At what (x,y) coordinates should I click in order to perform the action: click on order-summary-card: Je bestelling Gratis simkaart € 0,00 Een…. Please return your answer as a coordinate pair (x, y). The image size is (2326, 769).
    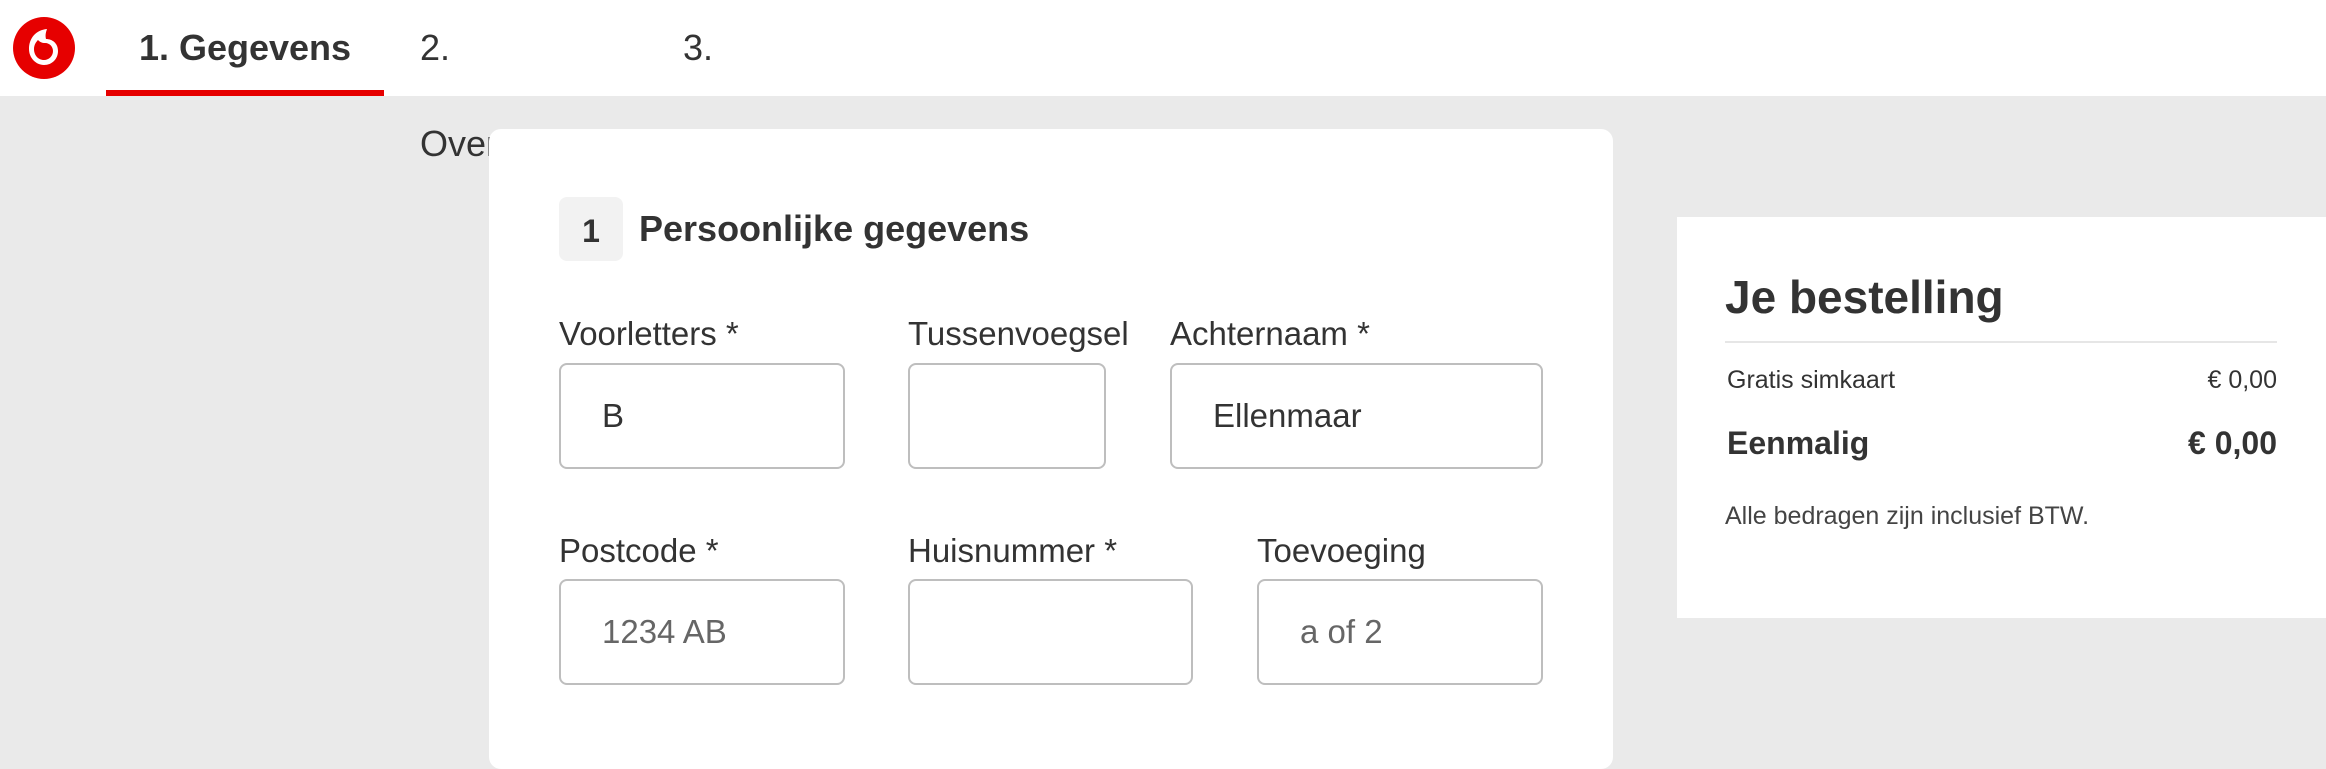
    Looking at the image, I should click on (2001, 417).